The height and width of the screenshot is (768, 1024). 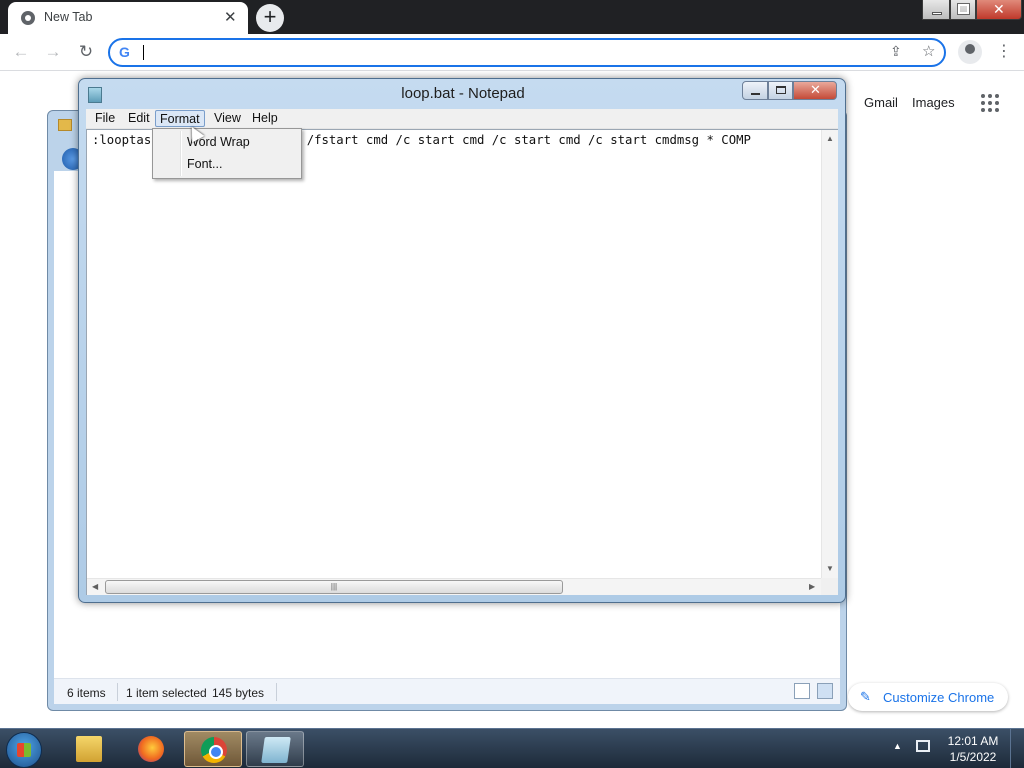 What do you see at coordinates (881, 102) in the screenshot?
I see `gmail-link: Gmail` at bounding box center [881, 102].